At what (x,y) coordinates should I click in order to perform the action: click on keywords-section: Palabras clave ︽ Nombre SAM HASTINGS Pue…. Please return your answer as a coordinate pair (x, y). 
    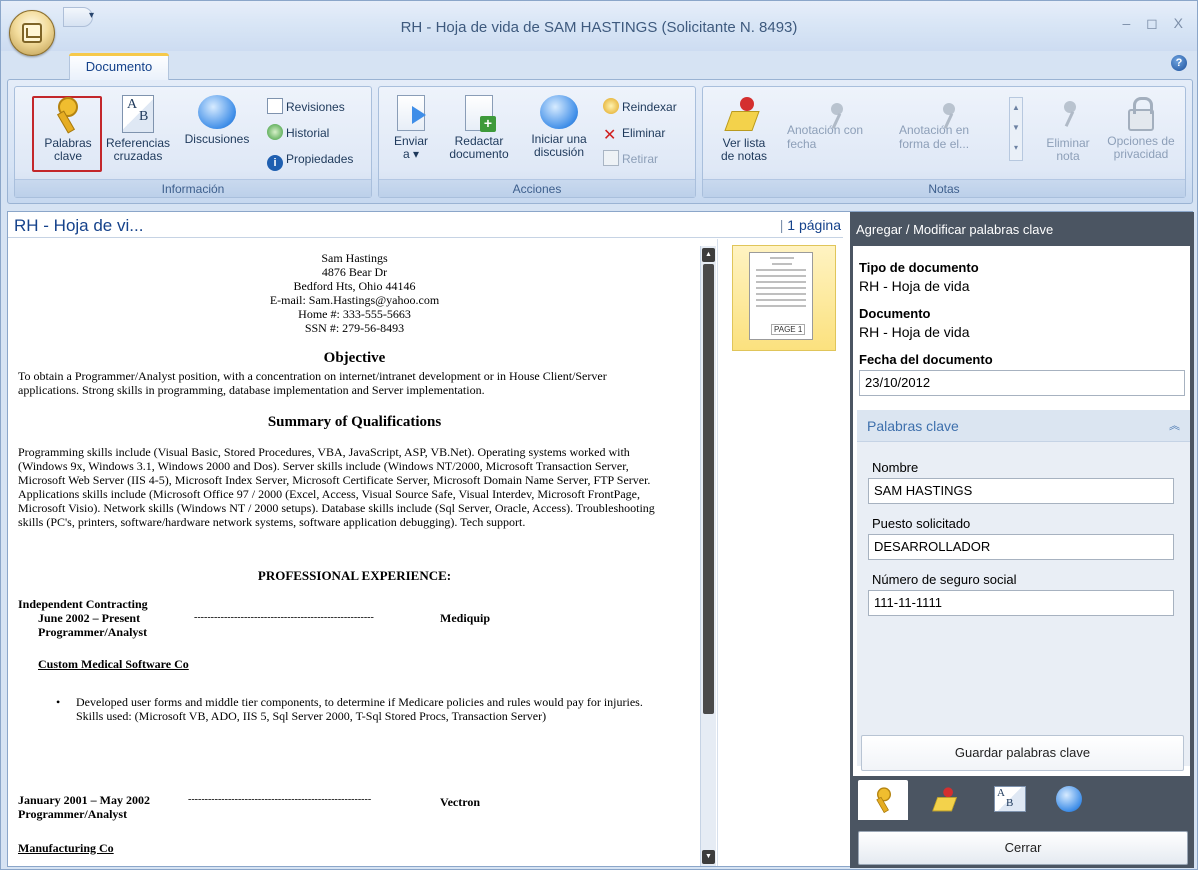
    Looking at the image, I should click on (1023, 588).